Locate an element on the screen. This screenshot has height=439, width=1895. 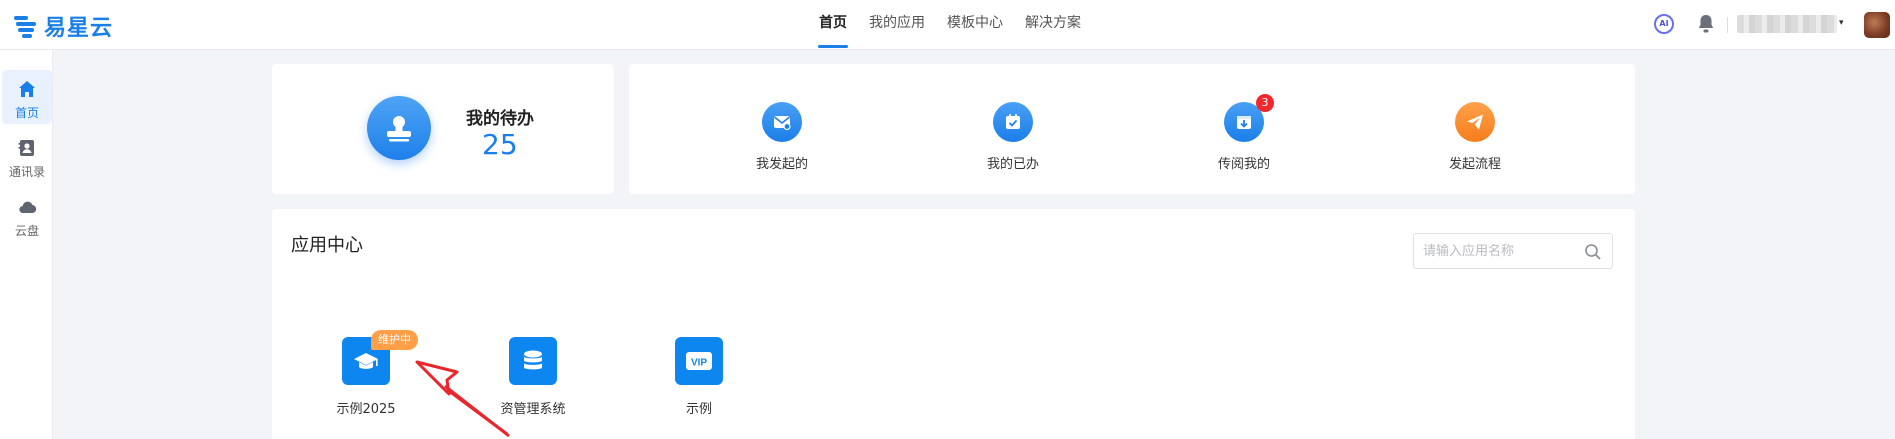
logo: 易星云 is located at coordinates (63, 26).